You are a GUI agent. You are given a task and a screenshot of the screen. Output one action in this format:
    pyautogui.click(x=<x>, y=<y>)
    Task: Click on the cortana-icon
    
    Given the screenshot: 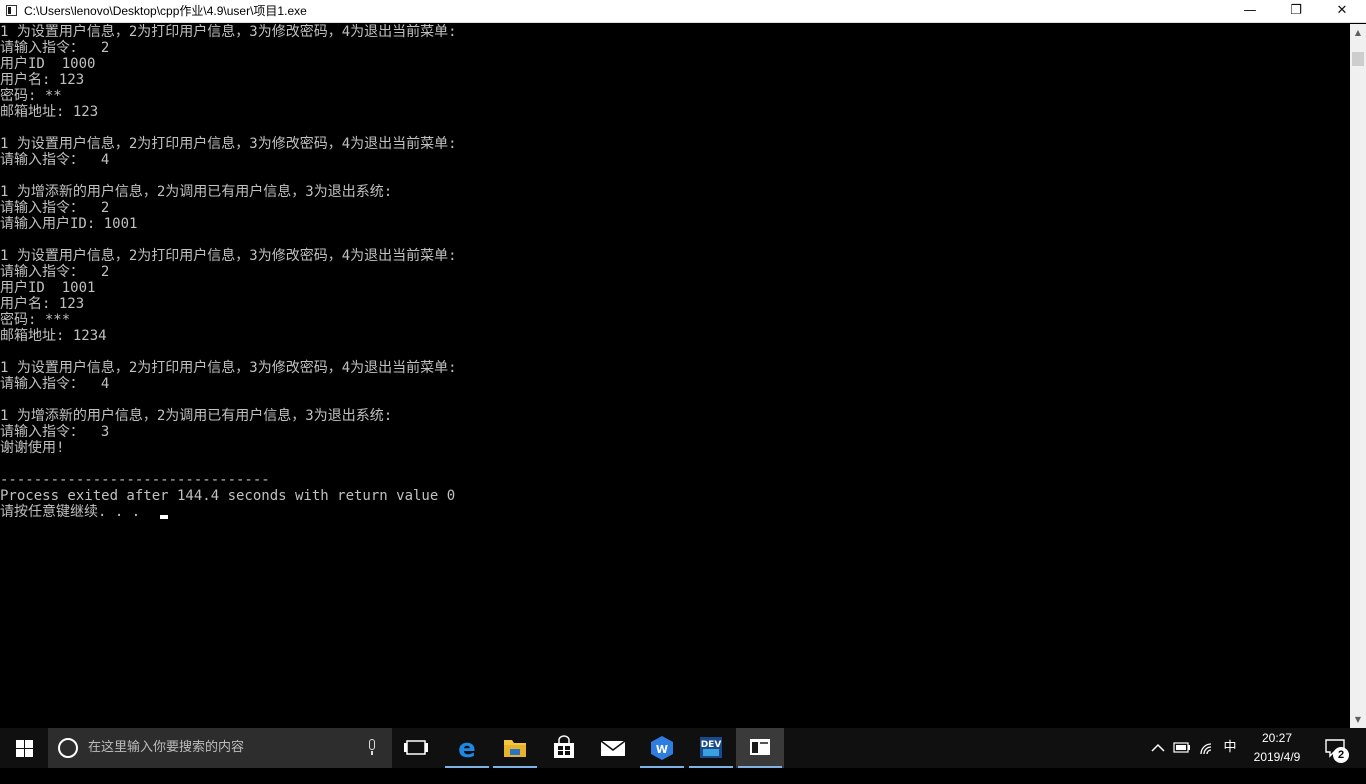 What is the action you would take?
    pyautogui.click(x=68, y=748)
    